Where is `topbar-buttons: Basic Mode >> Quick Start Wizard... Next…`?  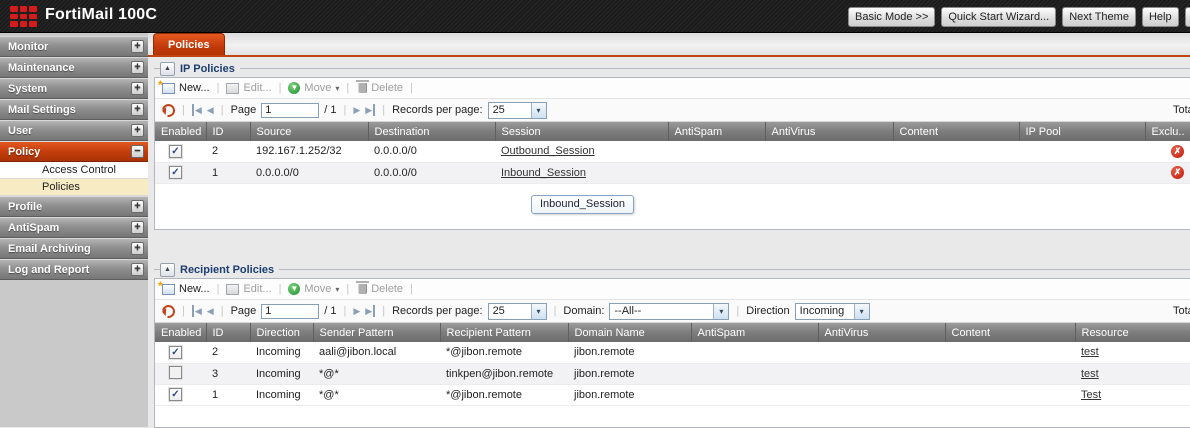
topbar-buttons: Basic Mode >> Quick Start Wizard... Next… is located at coordinates (1019, 17).